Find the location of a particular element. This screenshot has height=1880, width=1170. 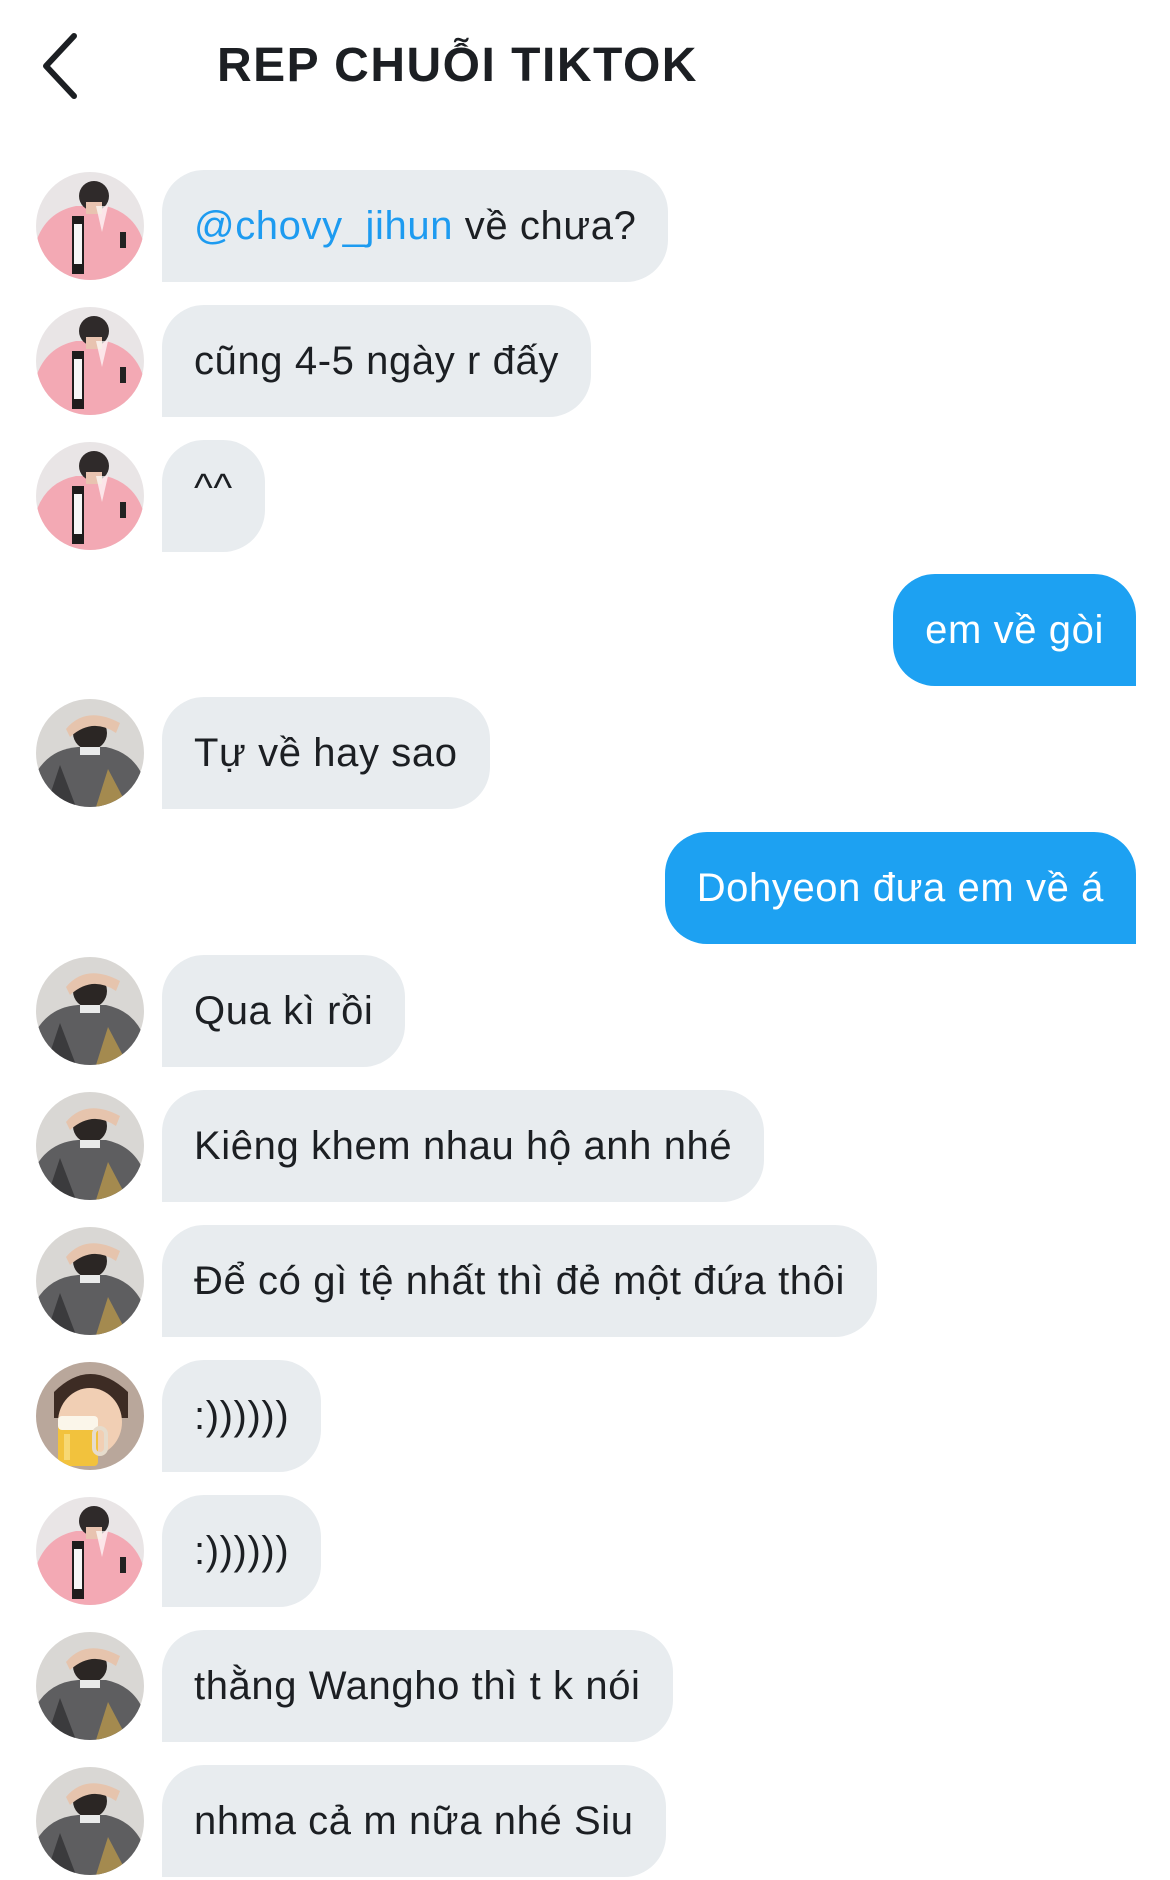

message-row: Để có gì tệ nhất thì đẻ một đứa thôi is located at coordinates (585, 1281).